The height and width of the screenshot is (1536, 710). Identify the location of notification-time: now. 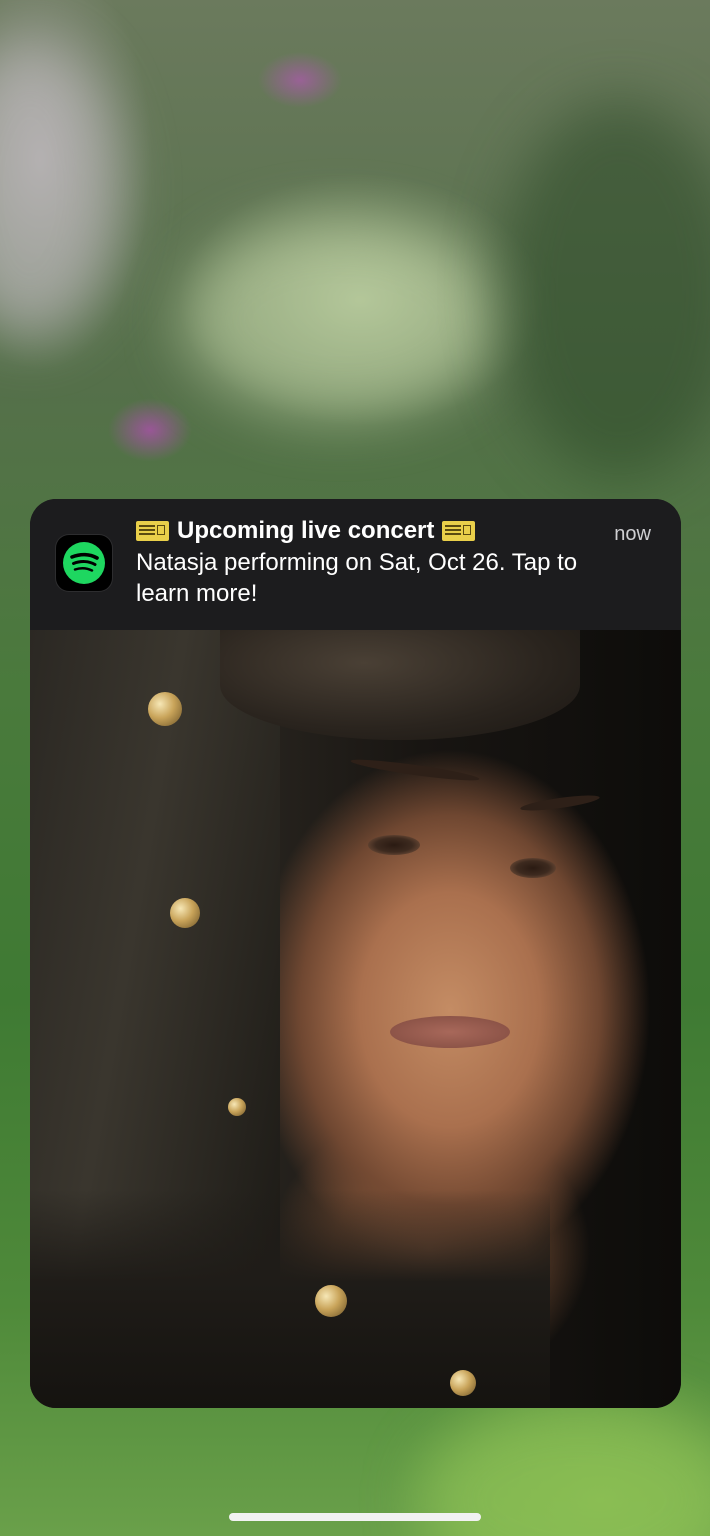
(632, 534).